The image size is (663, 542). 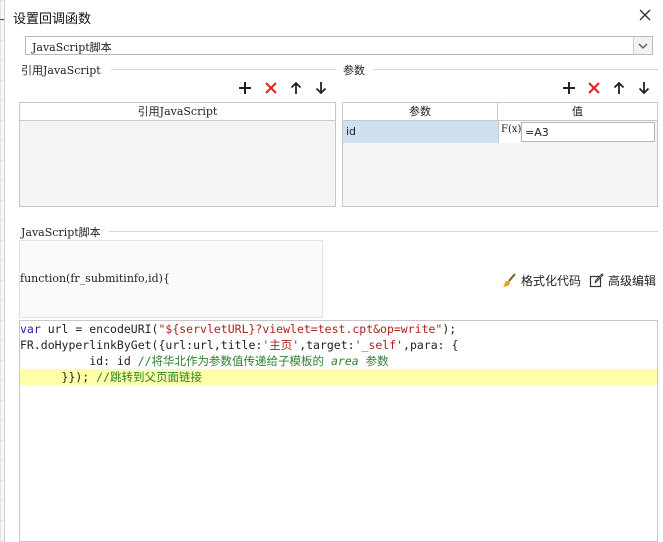 What do you see at coordinates (383, 231) in the screenshot?
I see `script-divider` at bounding box center [383, 231].